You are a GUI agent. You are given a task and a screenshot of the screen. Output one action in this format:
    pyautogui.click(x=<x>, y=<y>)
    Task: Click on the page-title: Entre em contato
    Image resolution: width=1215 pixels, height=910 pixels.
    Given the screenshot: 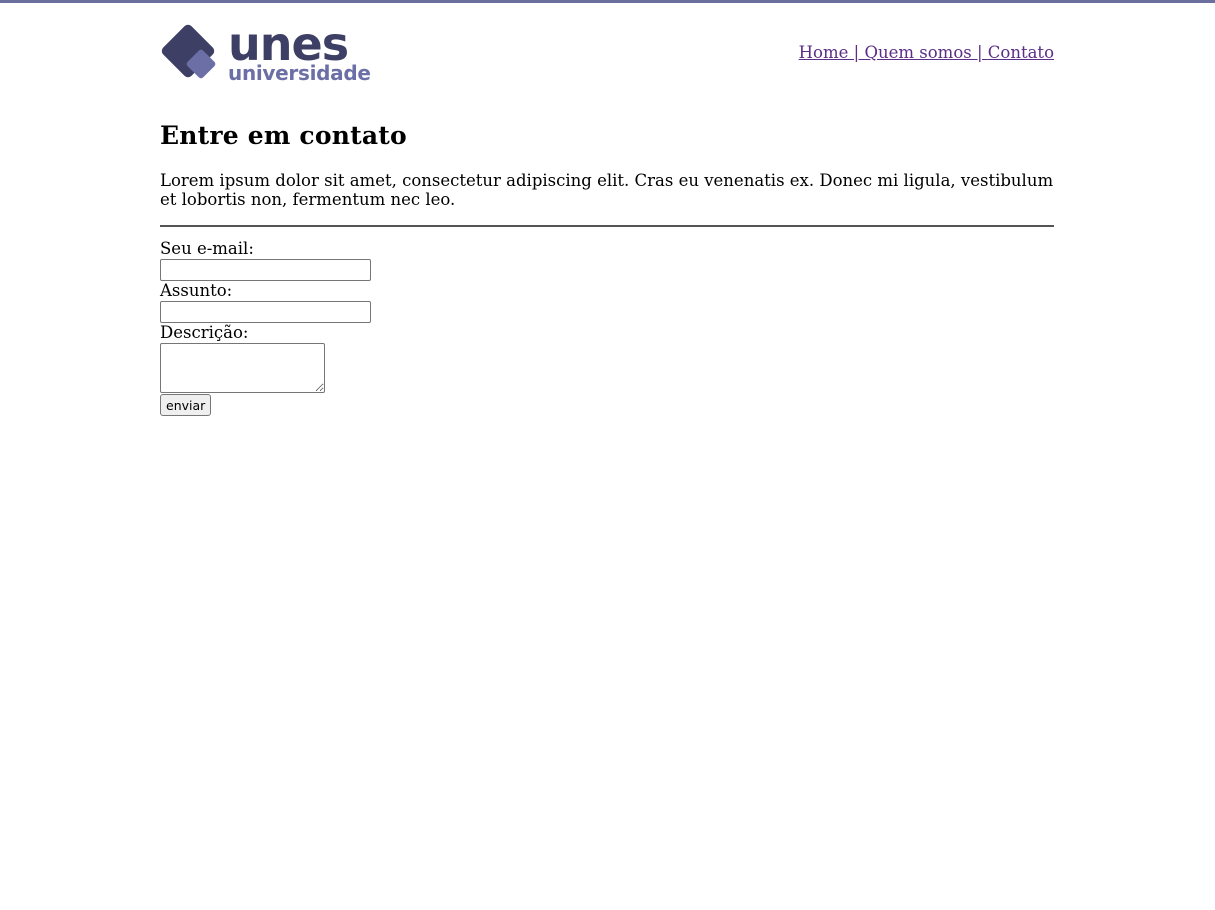 What is the action you would take?
    pyautogui.click(x=283, y=135)
    